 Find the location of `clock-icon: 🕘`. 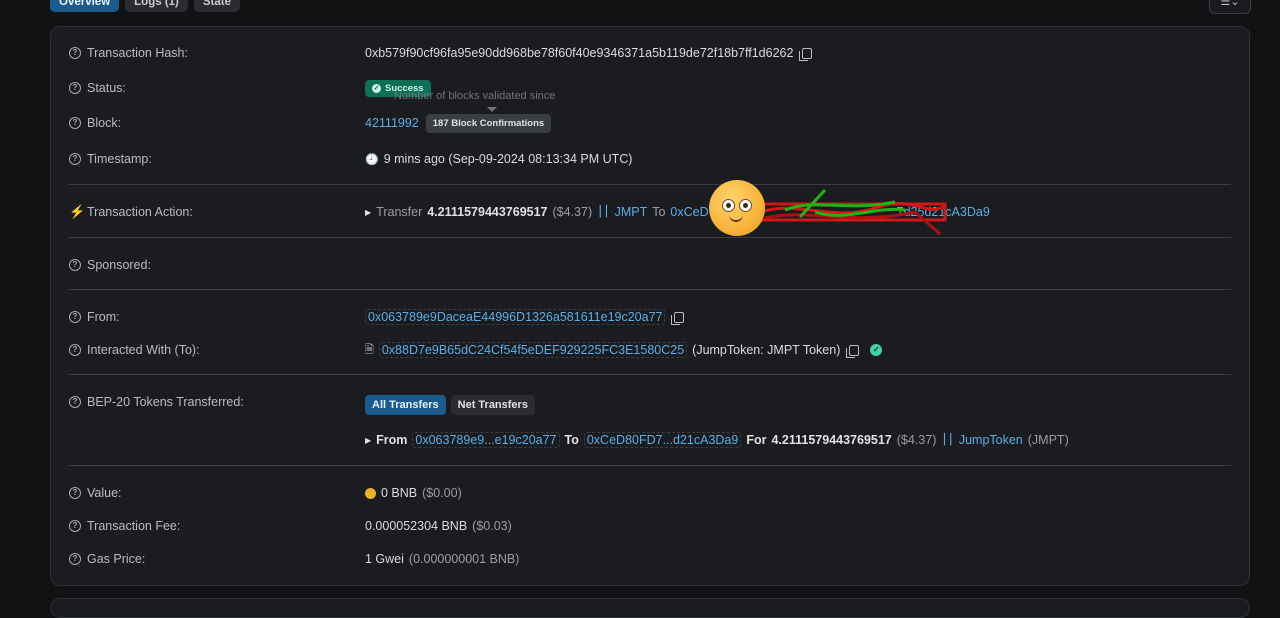

clock-icon: 🕘 is located at coordinates (372, 159).